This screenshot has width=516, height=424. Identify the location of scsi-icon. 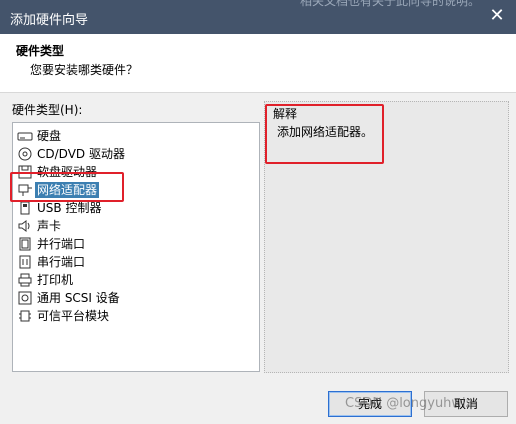
(25, 297).